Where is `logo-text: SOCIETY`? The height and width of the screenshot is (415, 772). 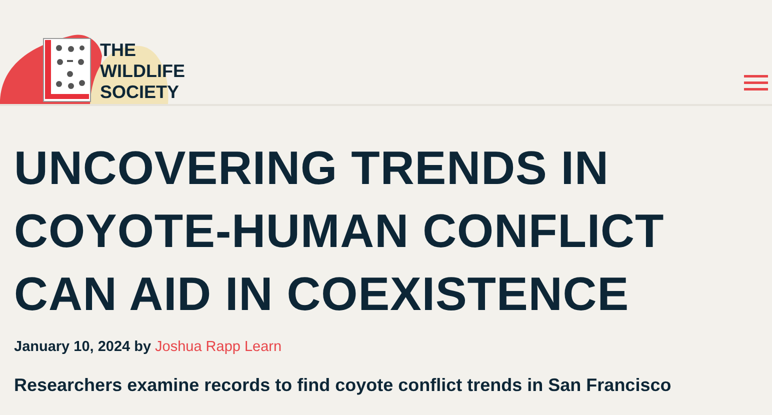
logo-text: SOCIETY is located at coordinates (140, 92).